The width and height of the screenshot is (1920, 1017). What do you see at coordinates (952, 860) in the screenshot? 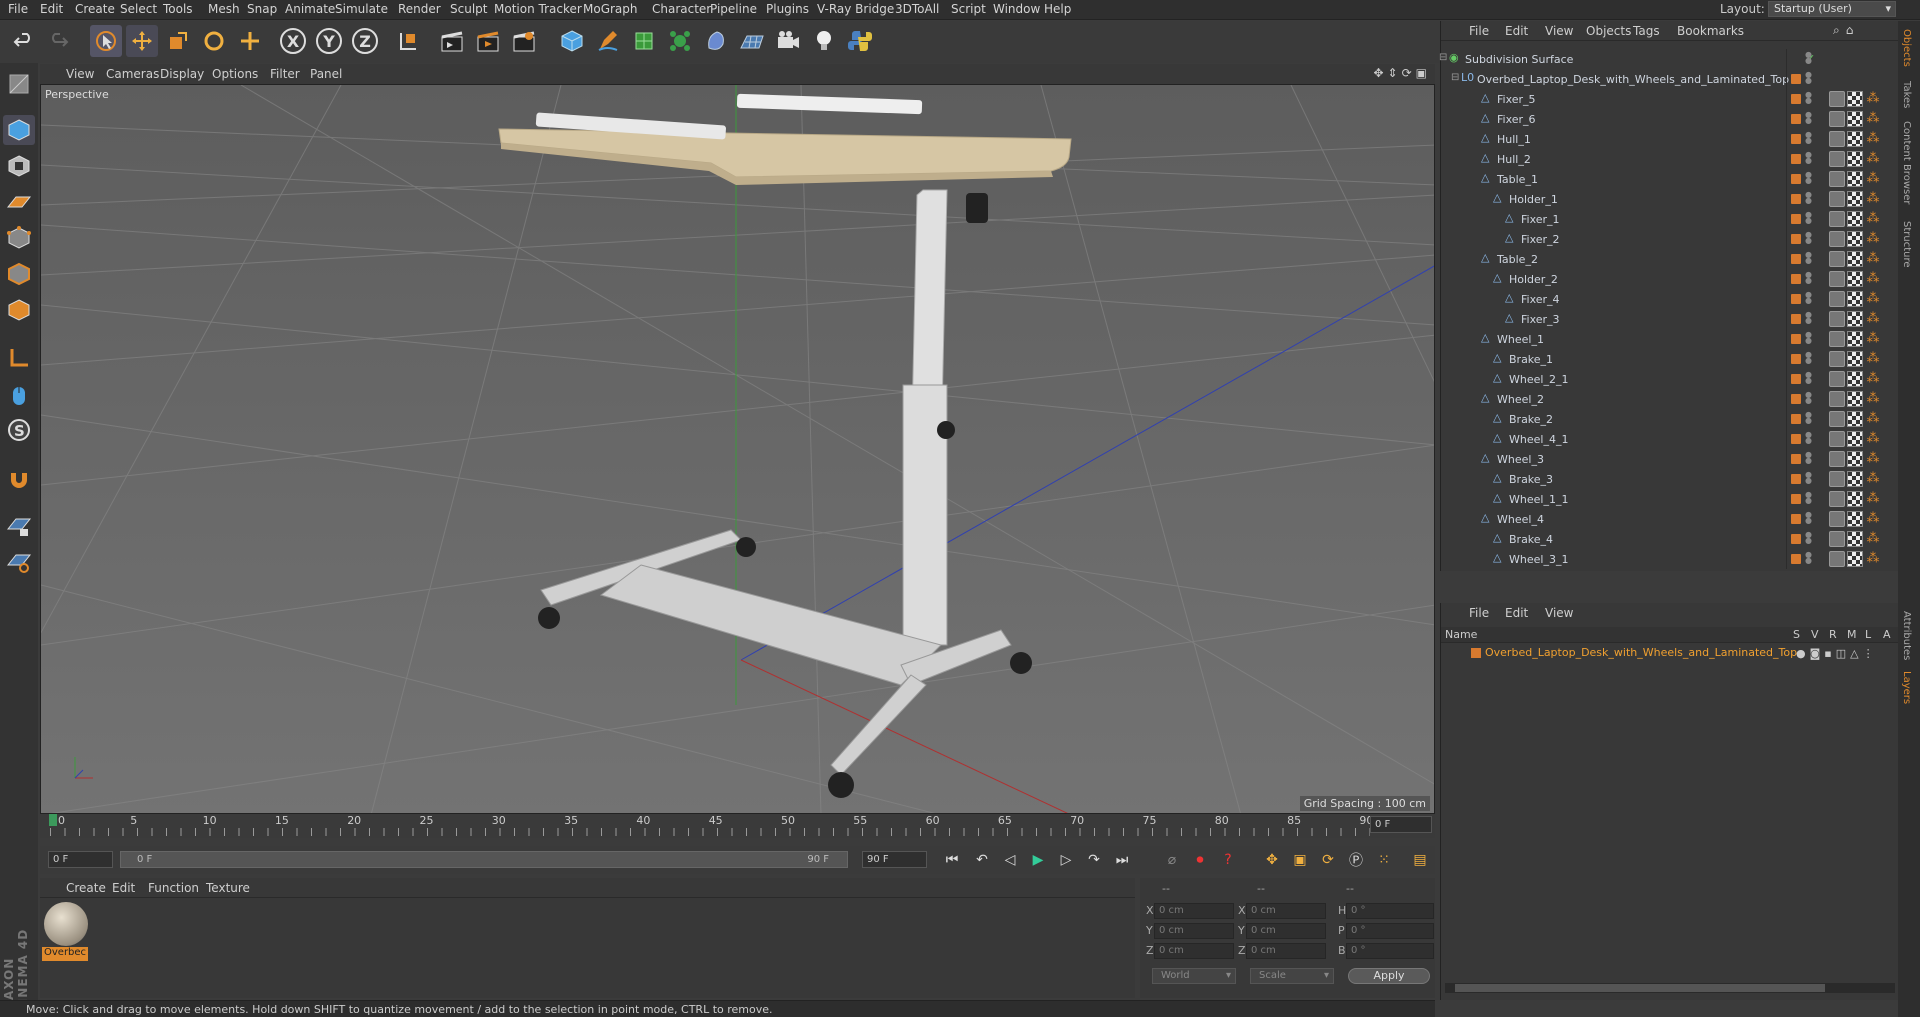
I see `go-to-start-button: ⏮` at bounding box center [952, 860].